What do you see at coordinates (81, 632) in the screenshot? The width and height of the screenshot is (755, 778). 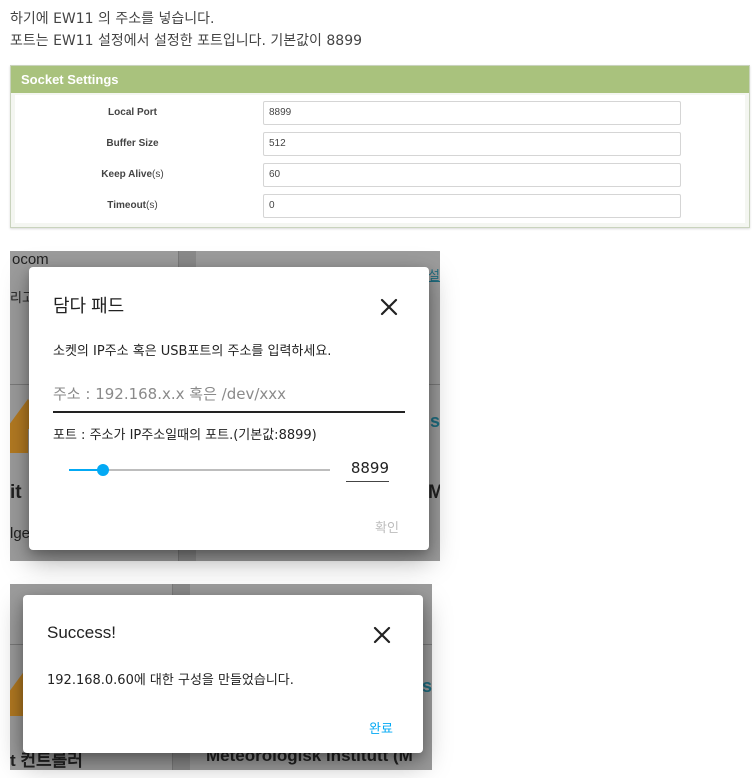 I see `dialog-title: Success!` at bounding box center [81, 632].